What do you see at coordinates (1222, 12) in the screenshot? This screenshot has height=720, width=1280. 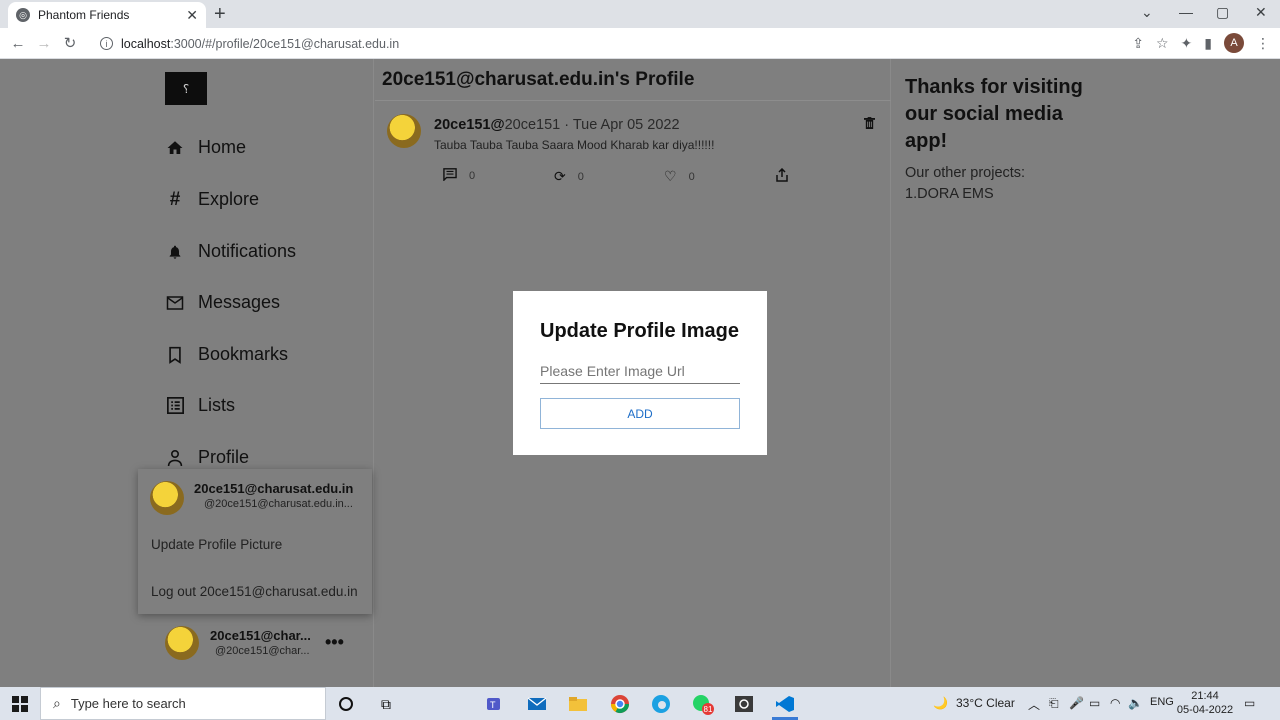 I see `maximize-icon: ▢` at bounding box center [1222, 12].